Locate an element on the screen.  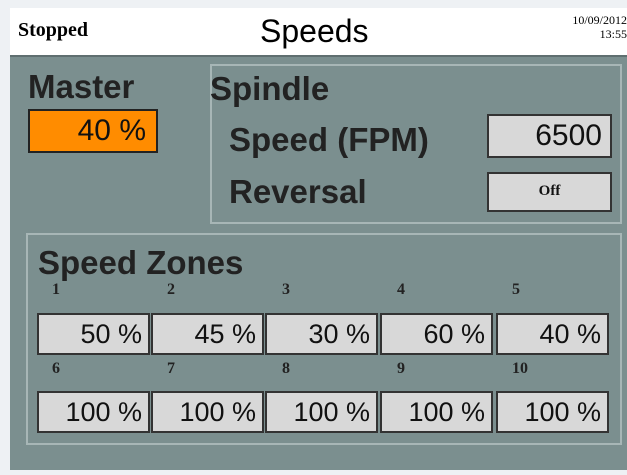
zone-speed-field-1: 50 % is located at coordinates (93, 334).